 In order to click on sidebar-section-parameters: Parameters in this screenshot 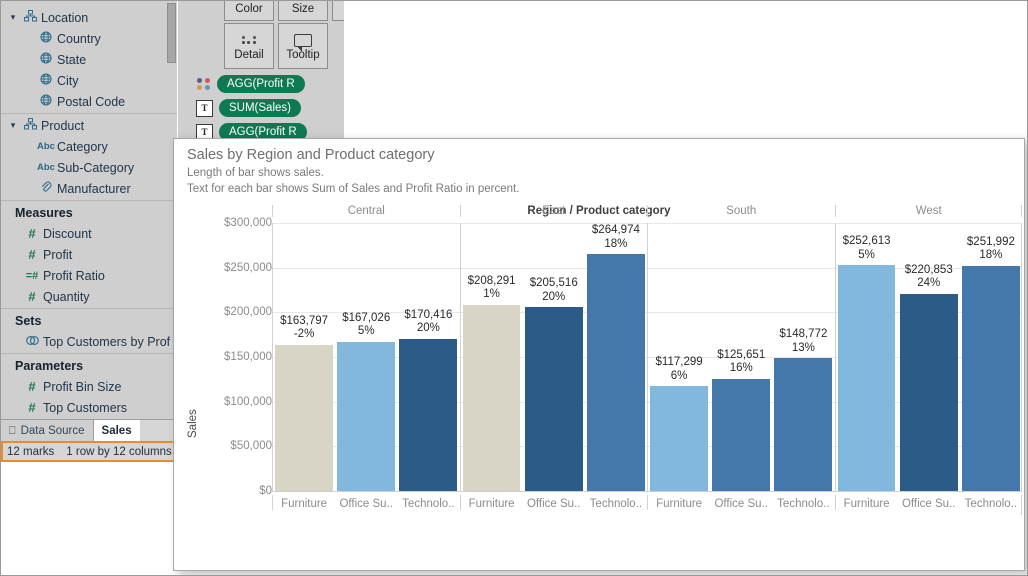, I will do `click(89, 365)`.